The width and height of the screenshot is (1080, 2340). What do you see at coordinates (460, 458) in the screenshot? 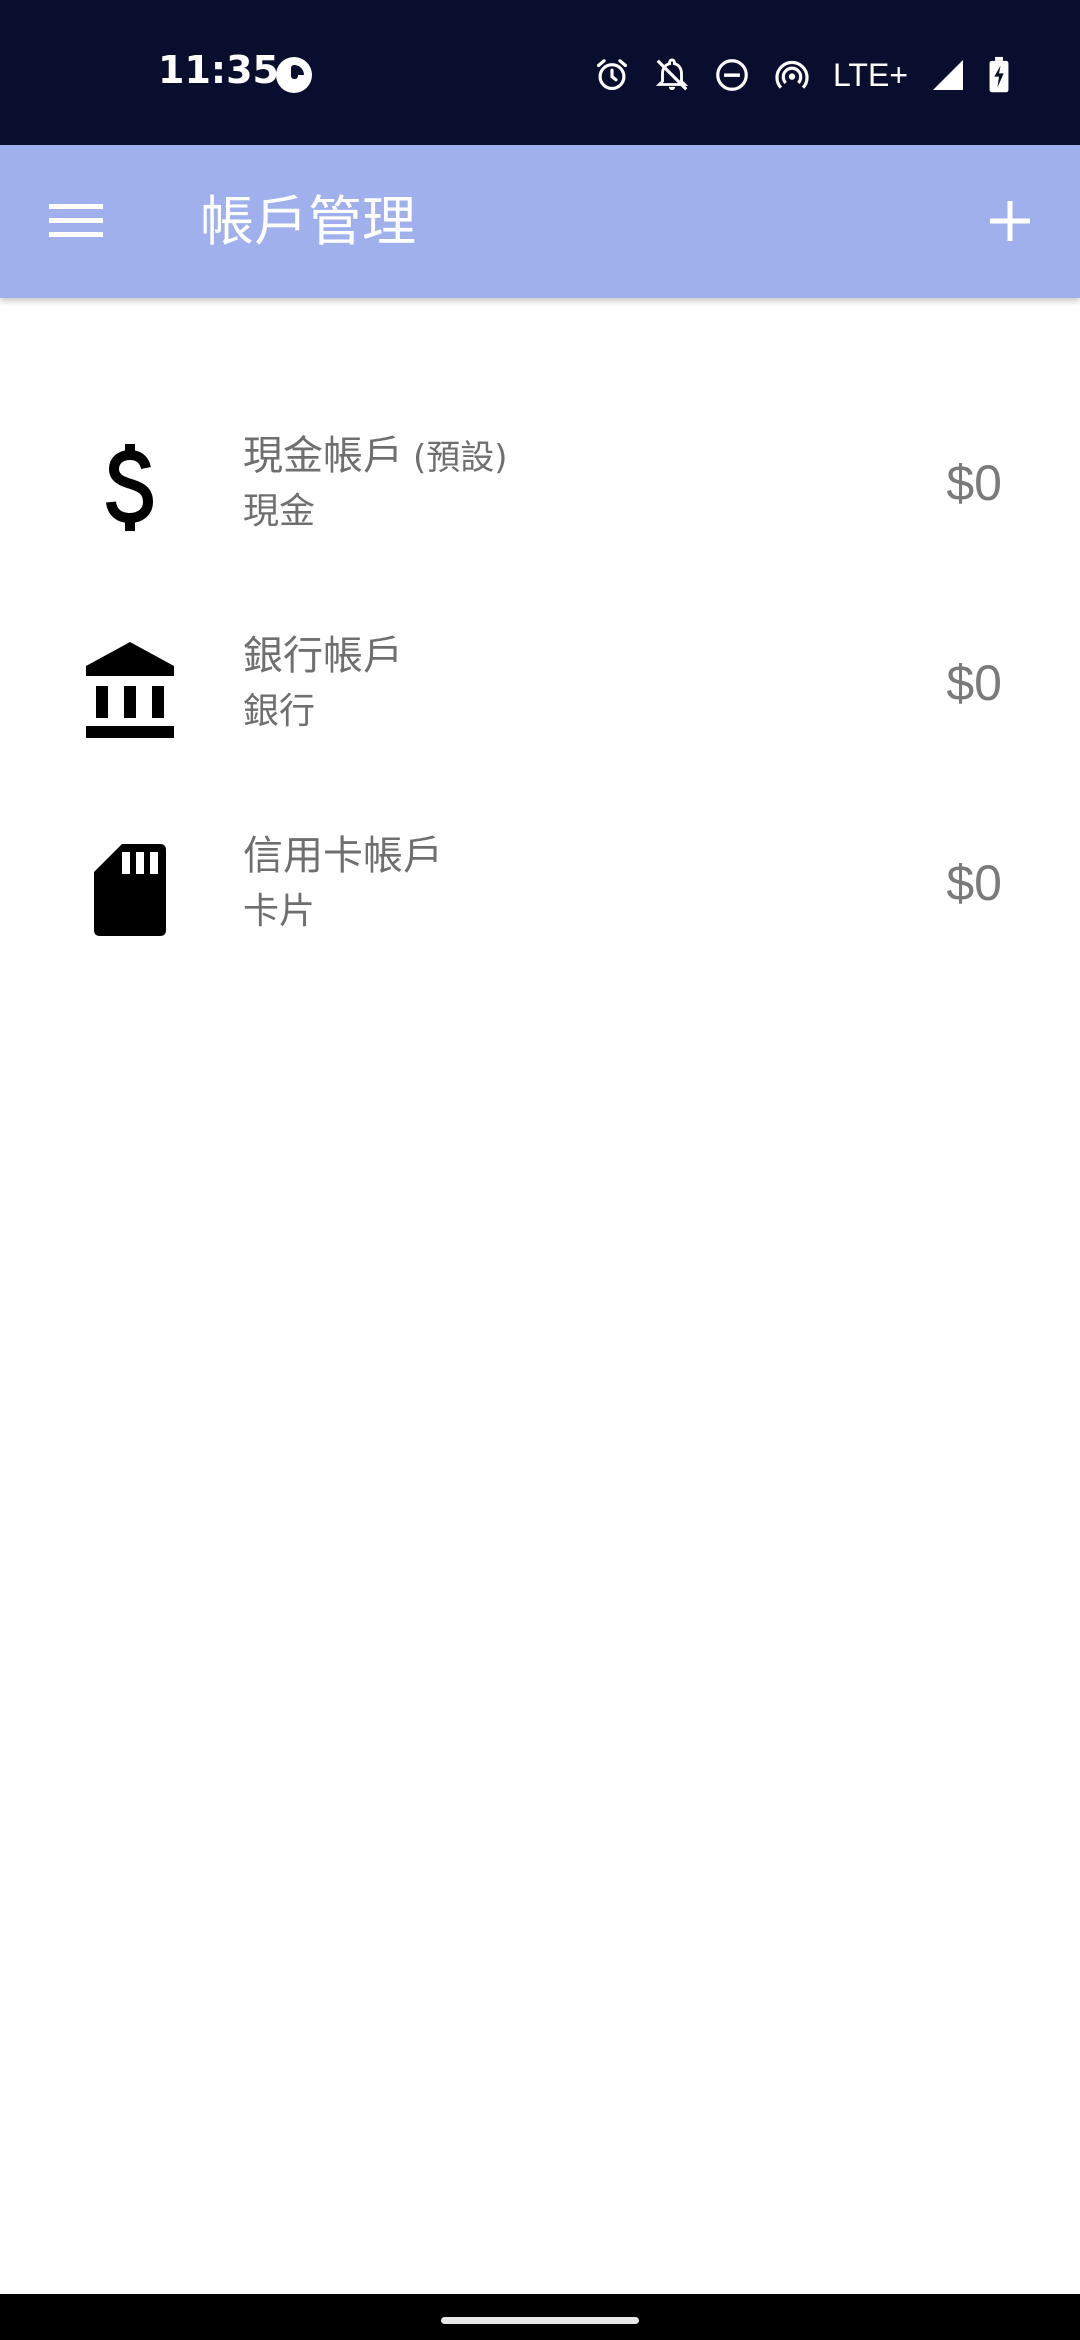
I see `default-tag: (預設)` at bounding box center [460, 458].